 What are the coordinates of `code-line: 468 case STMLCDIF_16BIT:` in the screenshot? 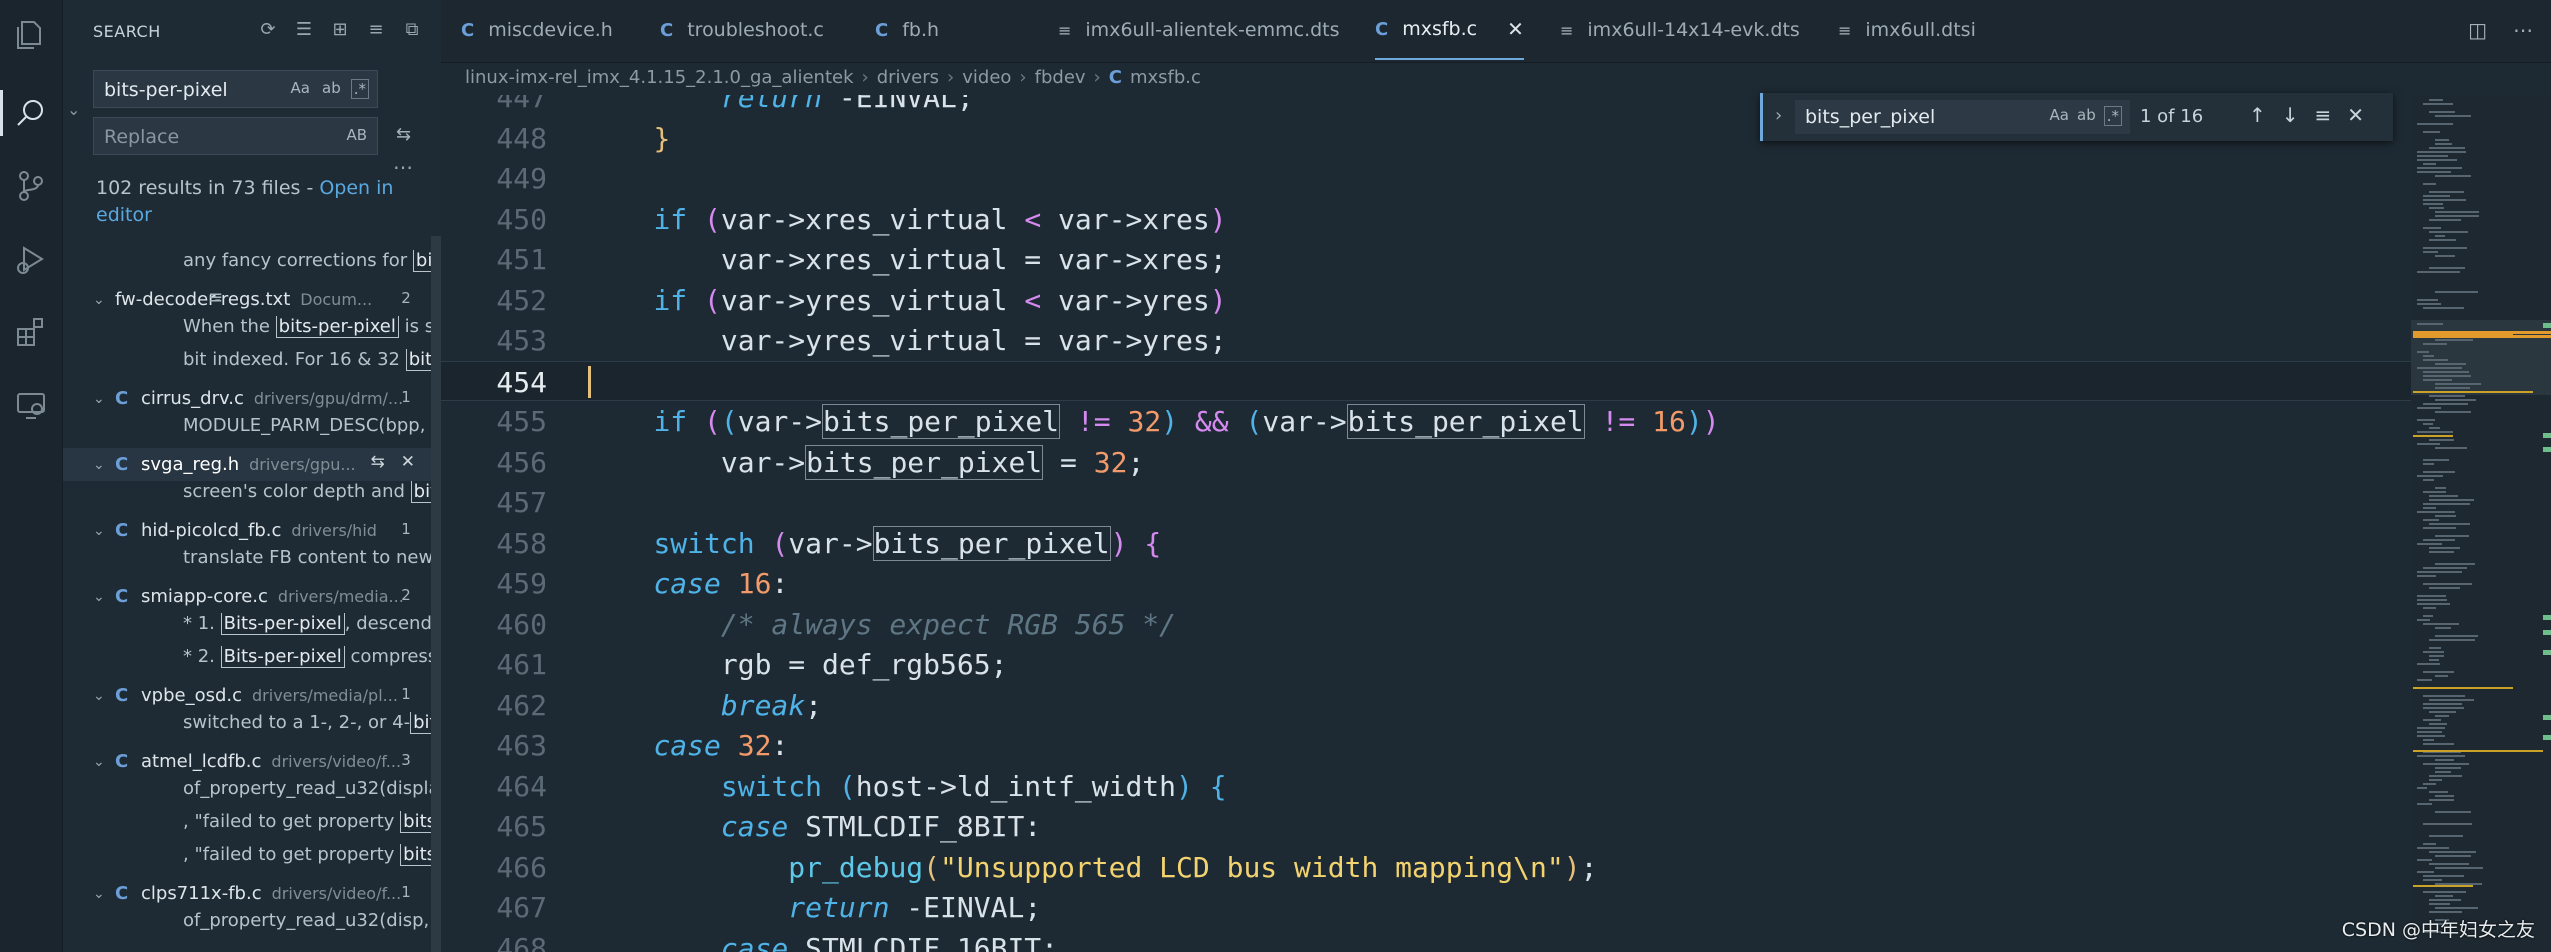 It's located at (1426, 940).